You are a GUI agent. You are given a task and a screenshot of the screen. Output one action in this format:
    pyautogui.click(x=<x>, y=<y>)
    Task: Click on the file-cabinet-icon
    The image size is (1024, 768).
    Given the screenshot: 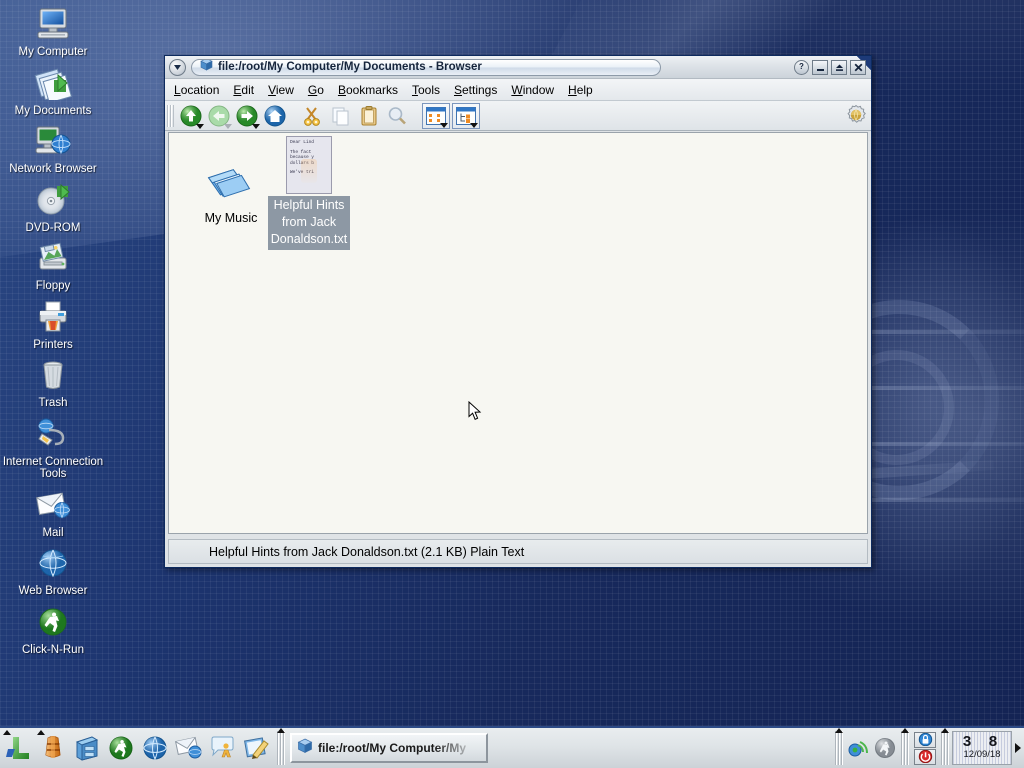 What is the action you would take?
    pyautogui.click(x=87, y=748)
    